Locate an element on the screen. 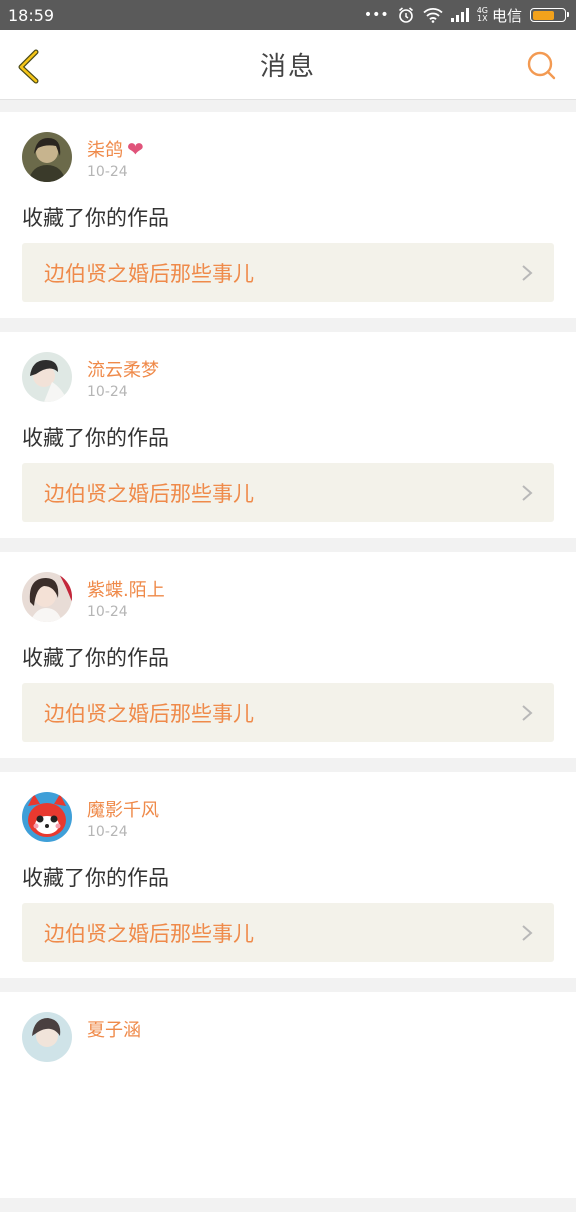 This screenshot has width=576, height=1212. carrier-label: 电信 is located at coordinates (506, 15).